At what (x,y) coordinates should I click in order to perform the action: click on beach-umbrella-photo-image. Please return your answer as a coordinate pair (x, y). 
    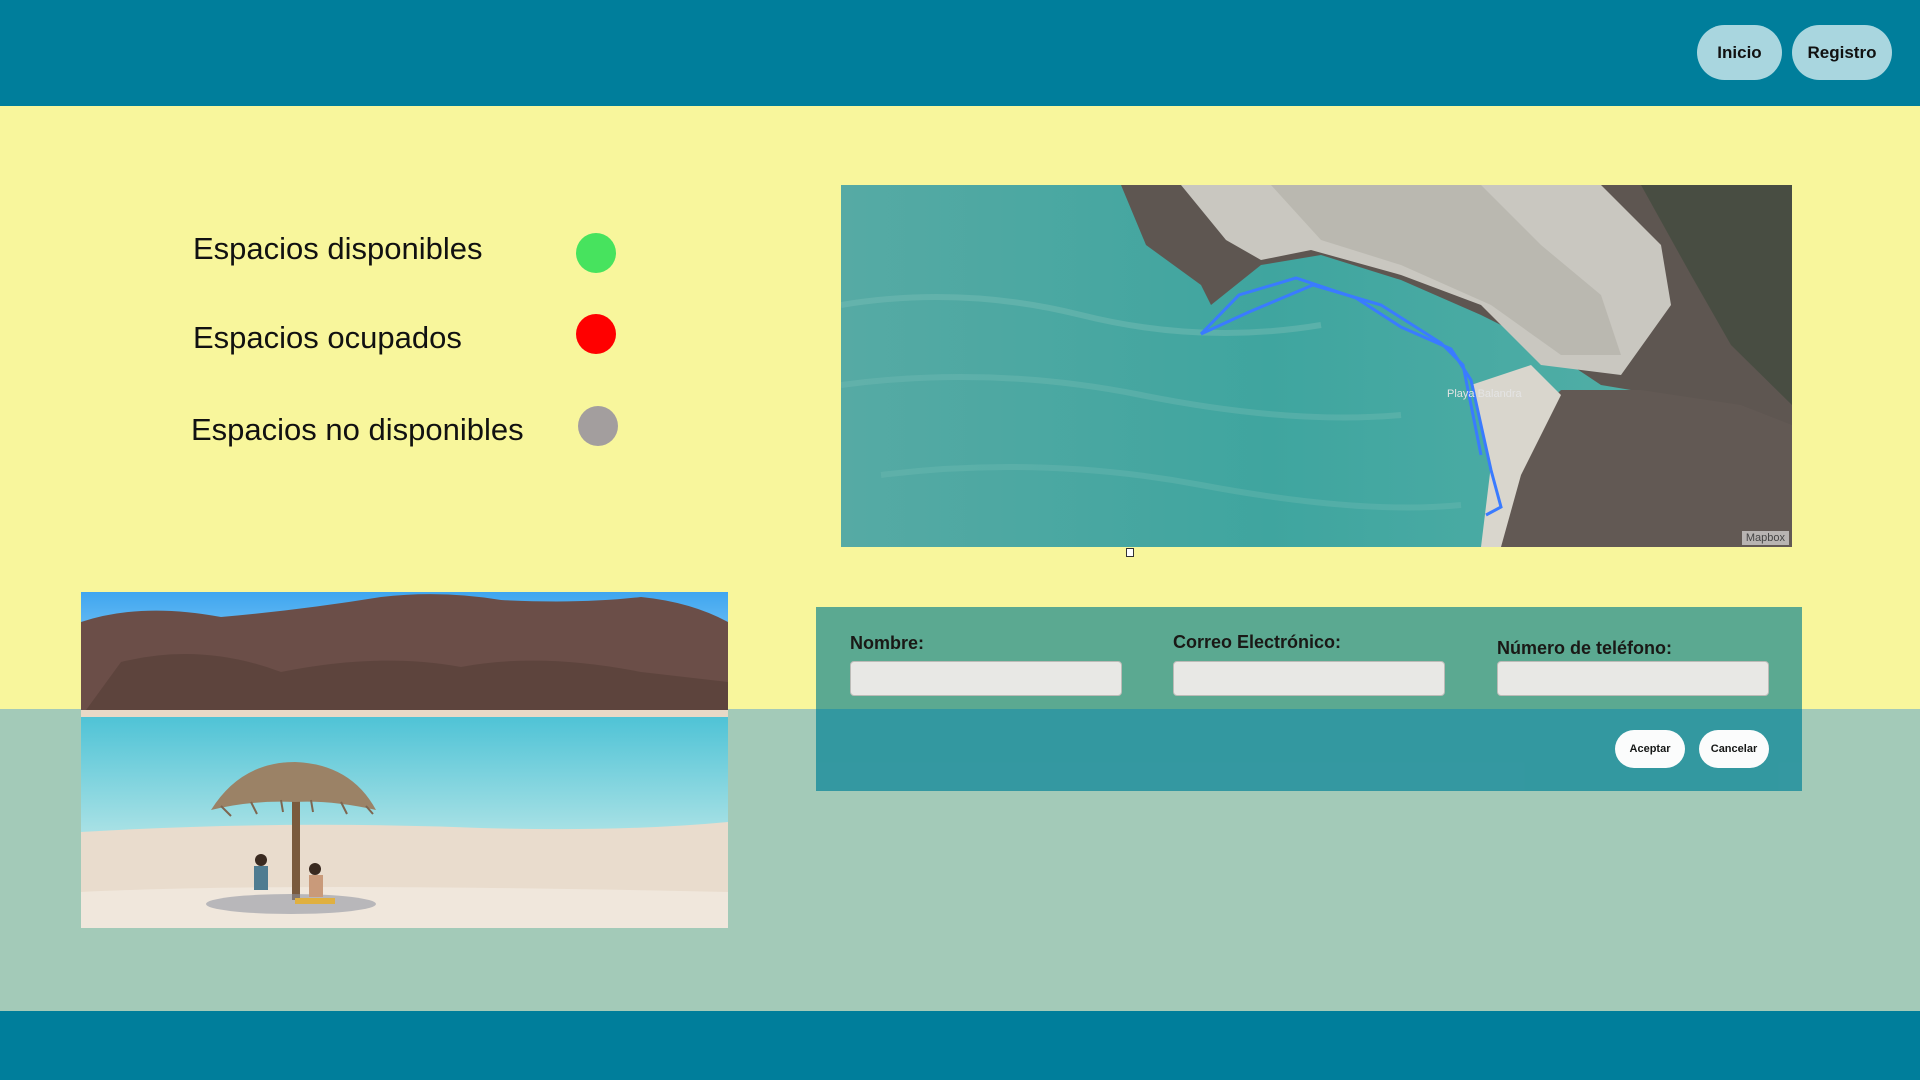
    Looking at the image, I should click on (404, 760).